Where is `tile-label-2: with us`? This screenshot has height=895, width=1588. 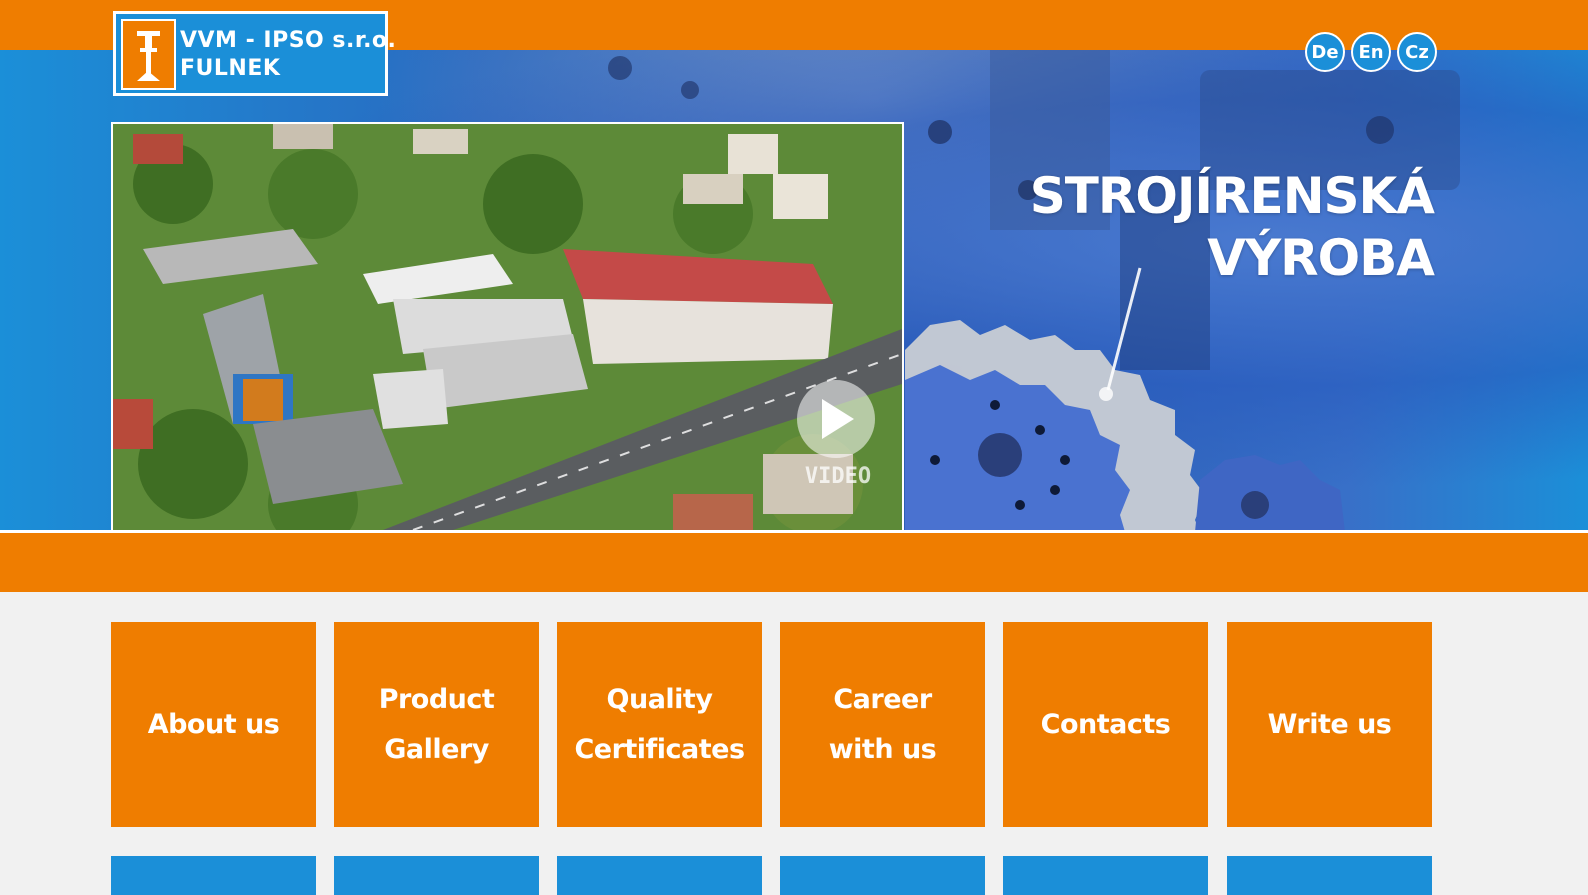
tile-label-2: with us is located at coordinates (882, 749).